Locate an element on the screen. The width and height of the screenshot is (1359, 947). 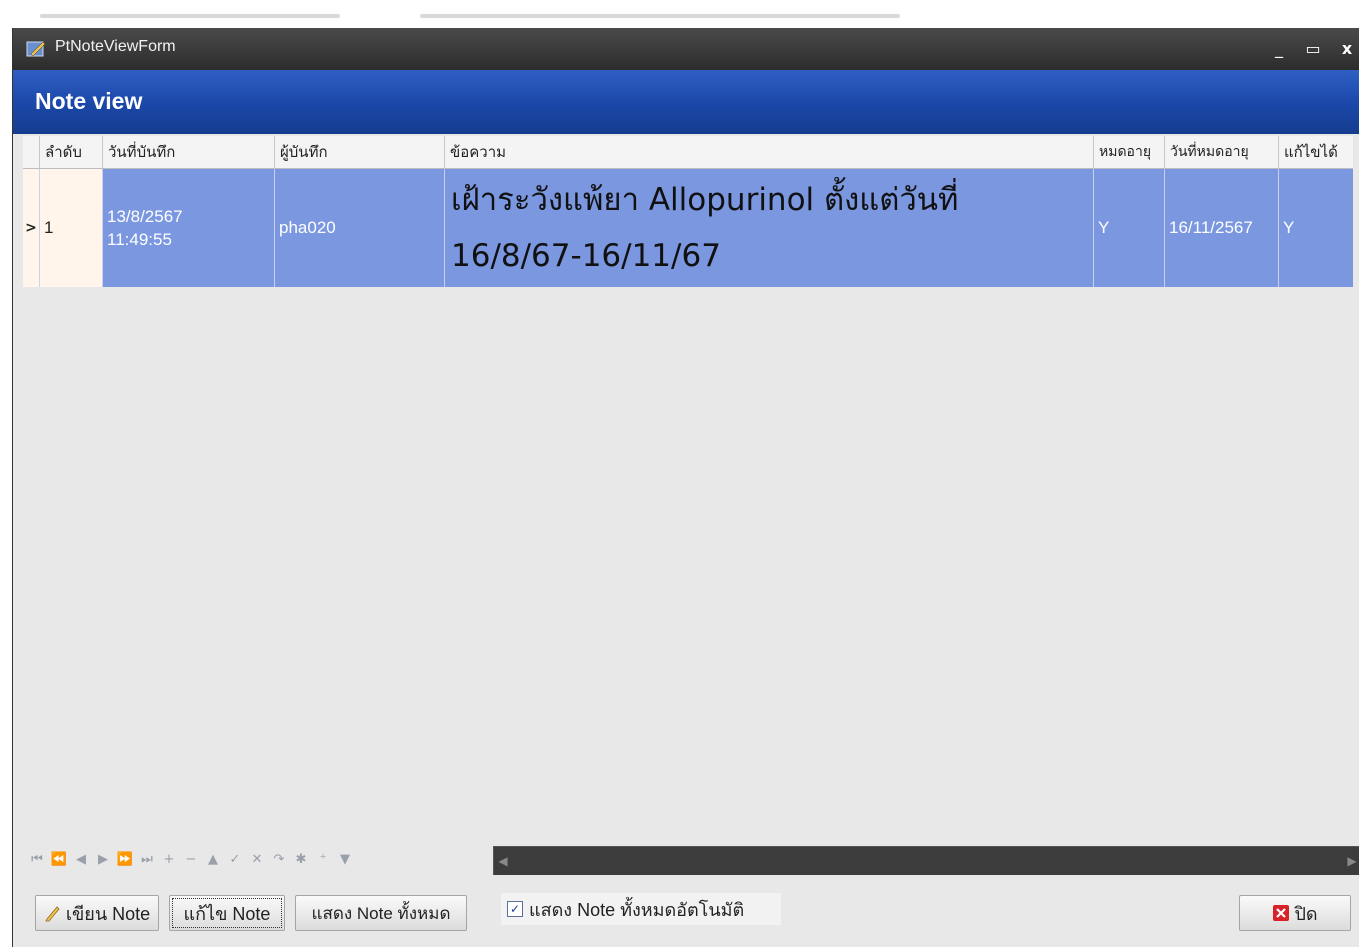
header-band: Note view is located at coordinates (686, 102).